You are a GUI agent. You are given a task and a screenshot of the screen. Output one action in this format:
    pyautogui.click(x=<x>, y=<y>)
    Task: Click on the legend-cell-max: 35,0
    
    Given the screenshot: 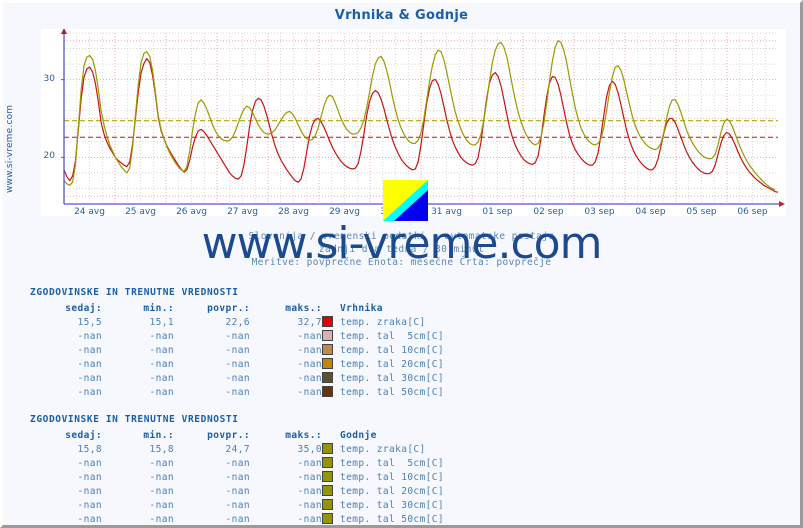 What is the action you would take?
    pyautogui.click(x=309, y=449)
    